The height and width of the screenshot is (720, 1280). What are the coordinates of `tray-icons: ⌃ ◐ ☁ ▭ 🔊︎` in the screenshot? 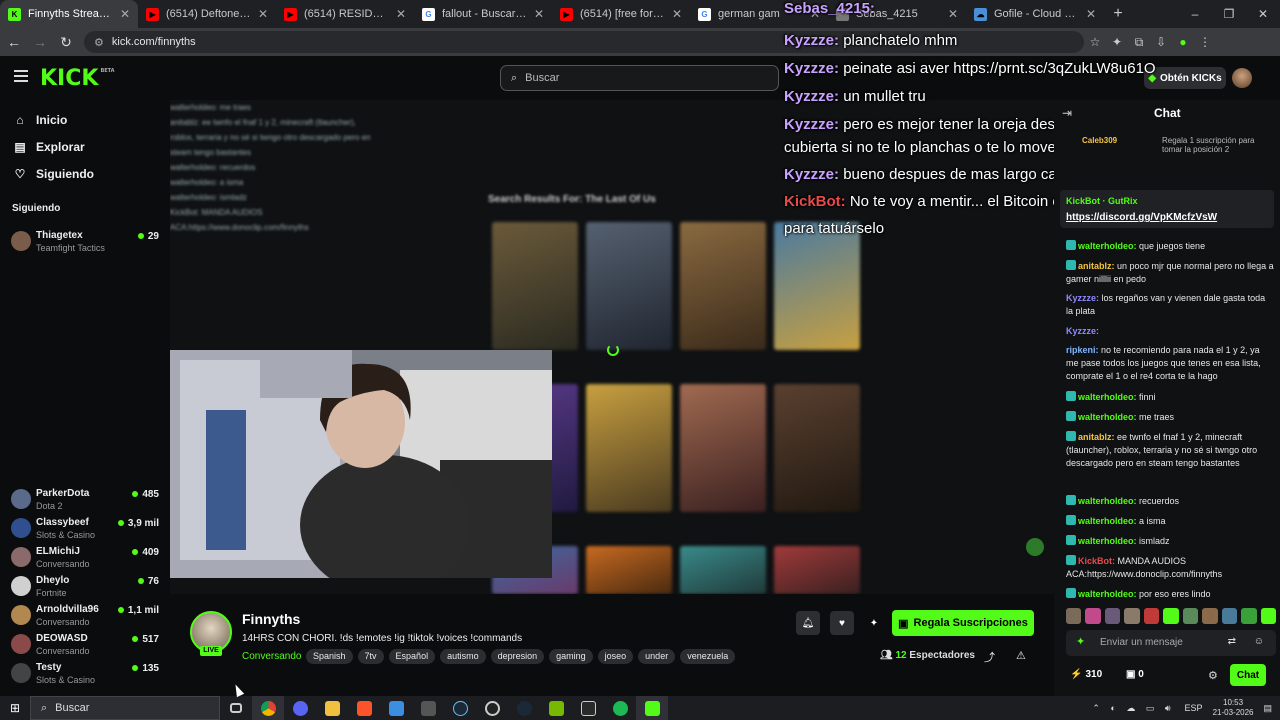 It's located at (1133, 708).